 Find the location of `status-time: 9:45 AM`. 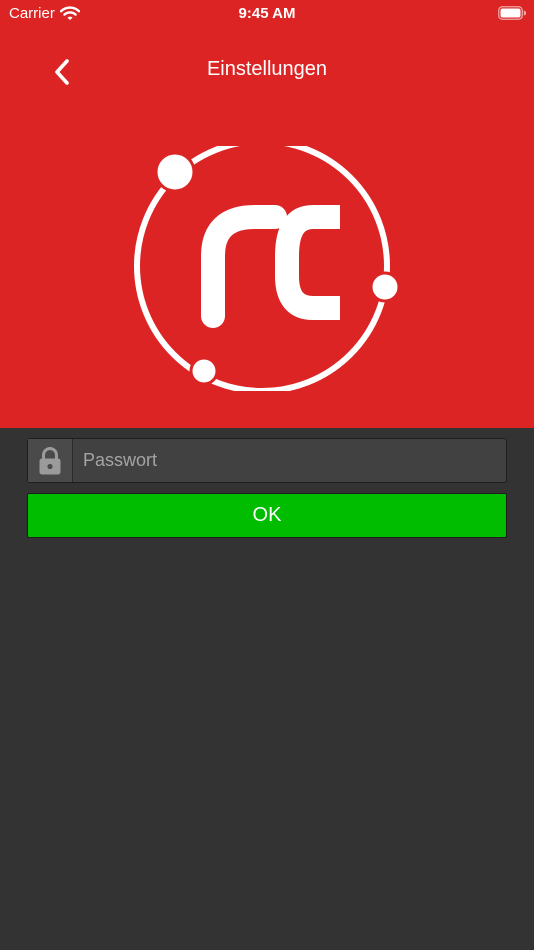

status-time: 9:45 AM is located at coordinates (267, 13).